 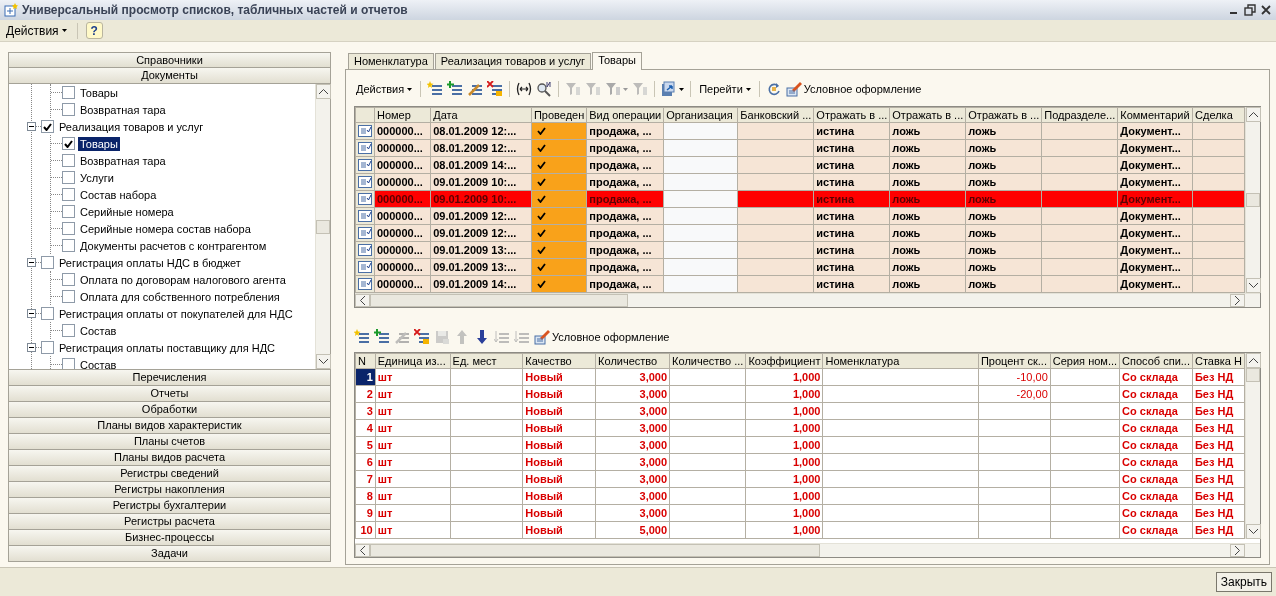 I want to click on tree-item: Серийные номера состав набора, so click(x=165, y=228).